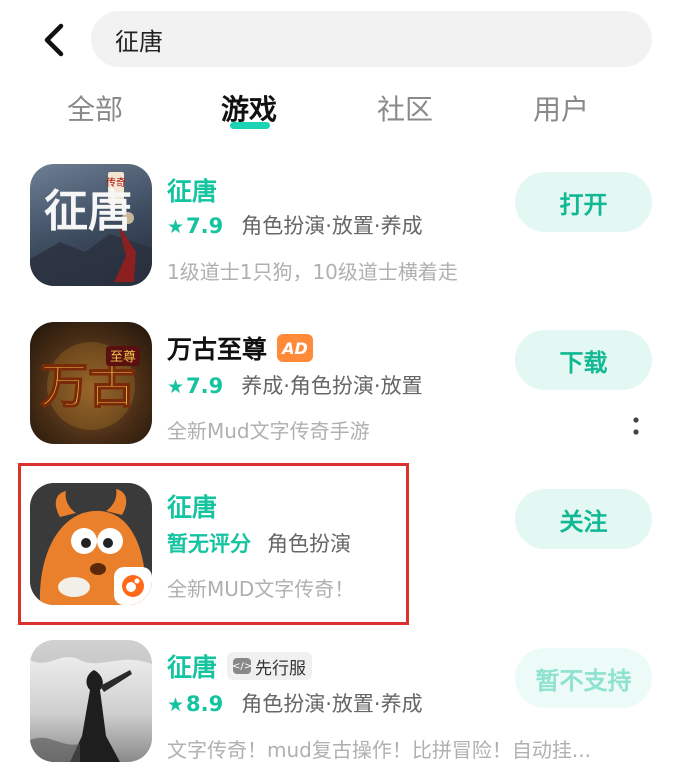 Image resolution: width=680 pixels, height=774 pixels. I want to click on download-button: 下载, so click(583, 360).